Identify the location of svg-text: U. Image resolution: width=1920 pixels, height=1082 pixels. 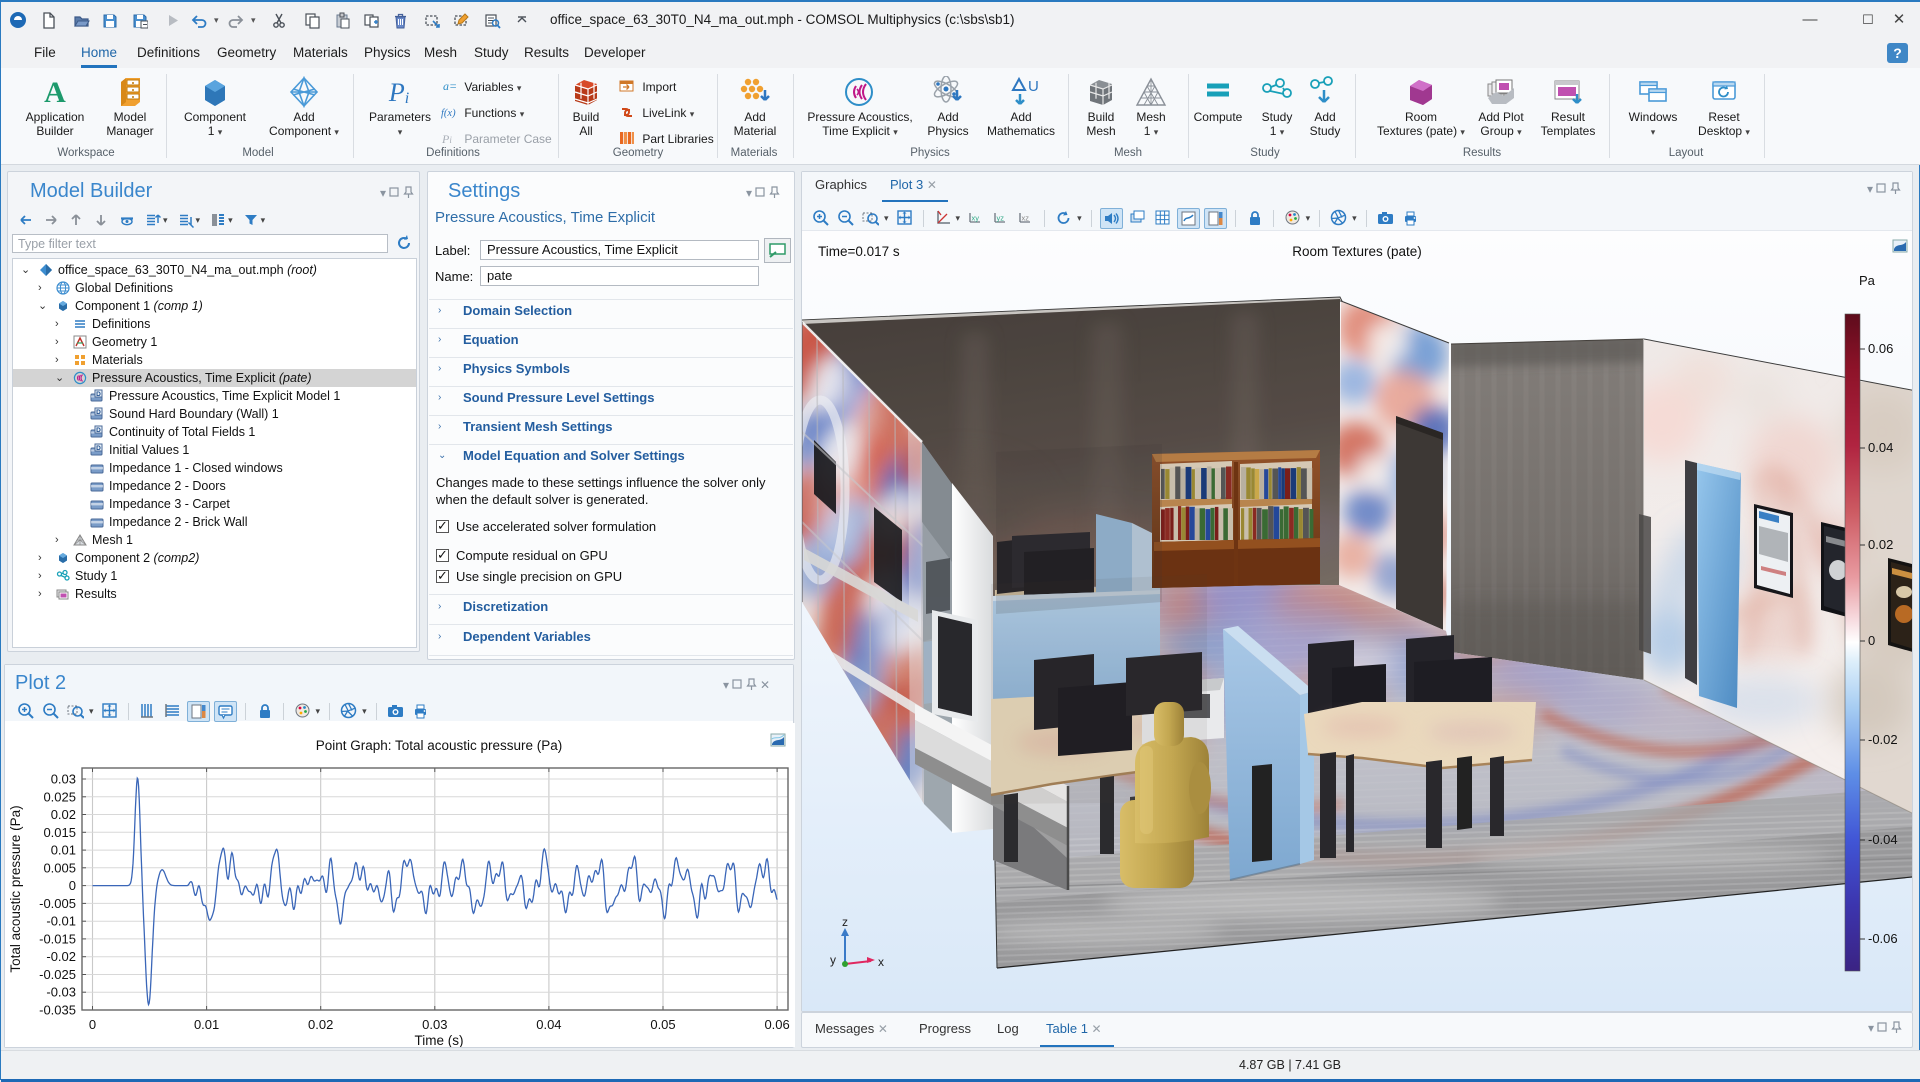
(1033, 86).